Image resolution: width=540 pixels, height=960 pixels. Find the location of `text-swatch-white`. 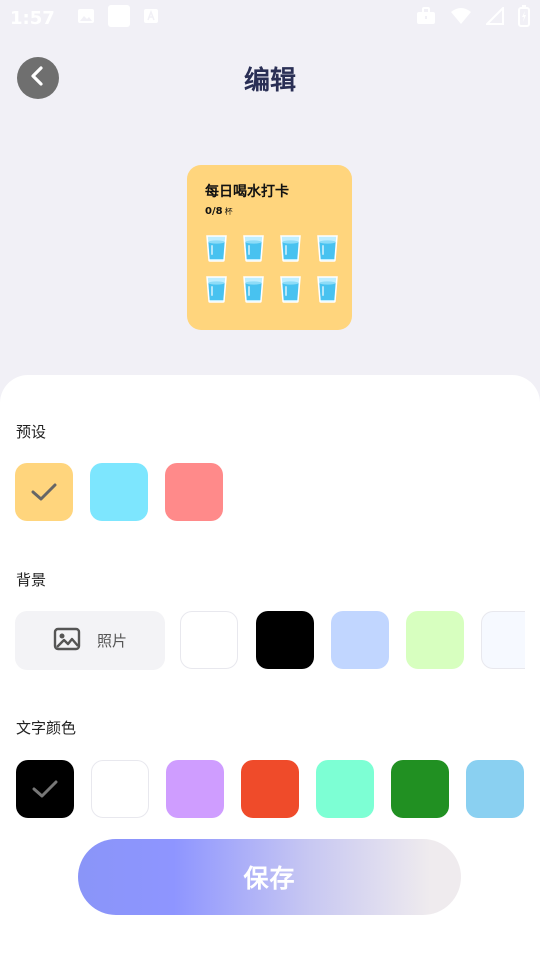

text-swatch-white is located at coordinates (120, 789).